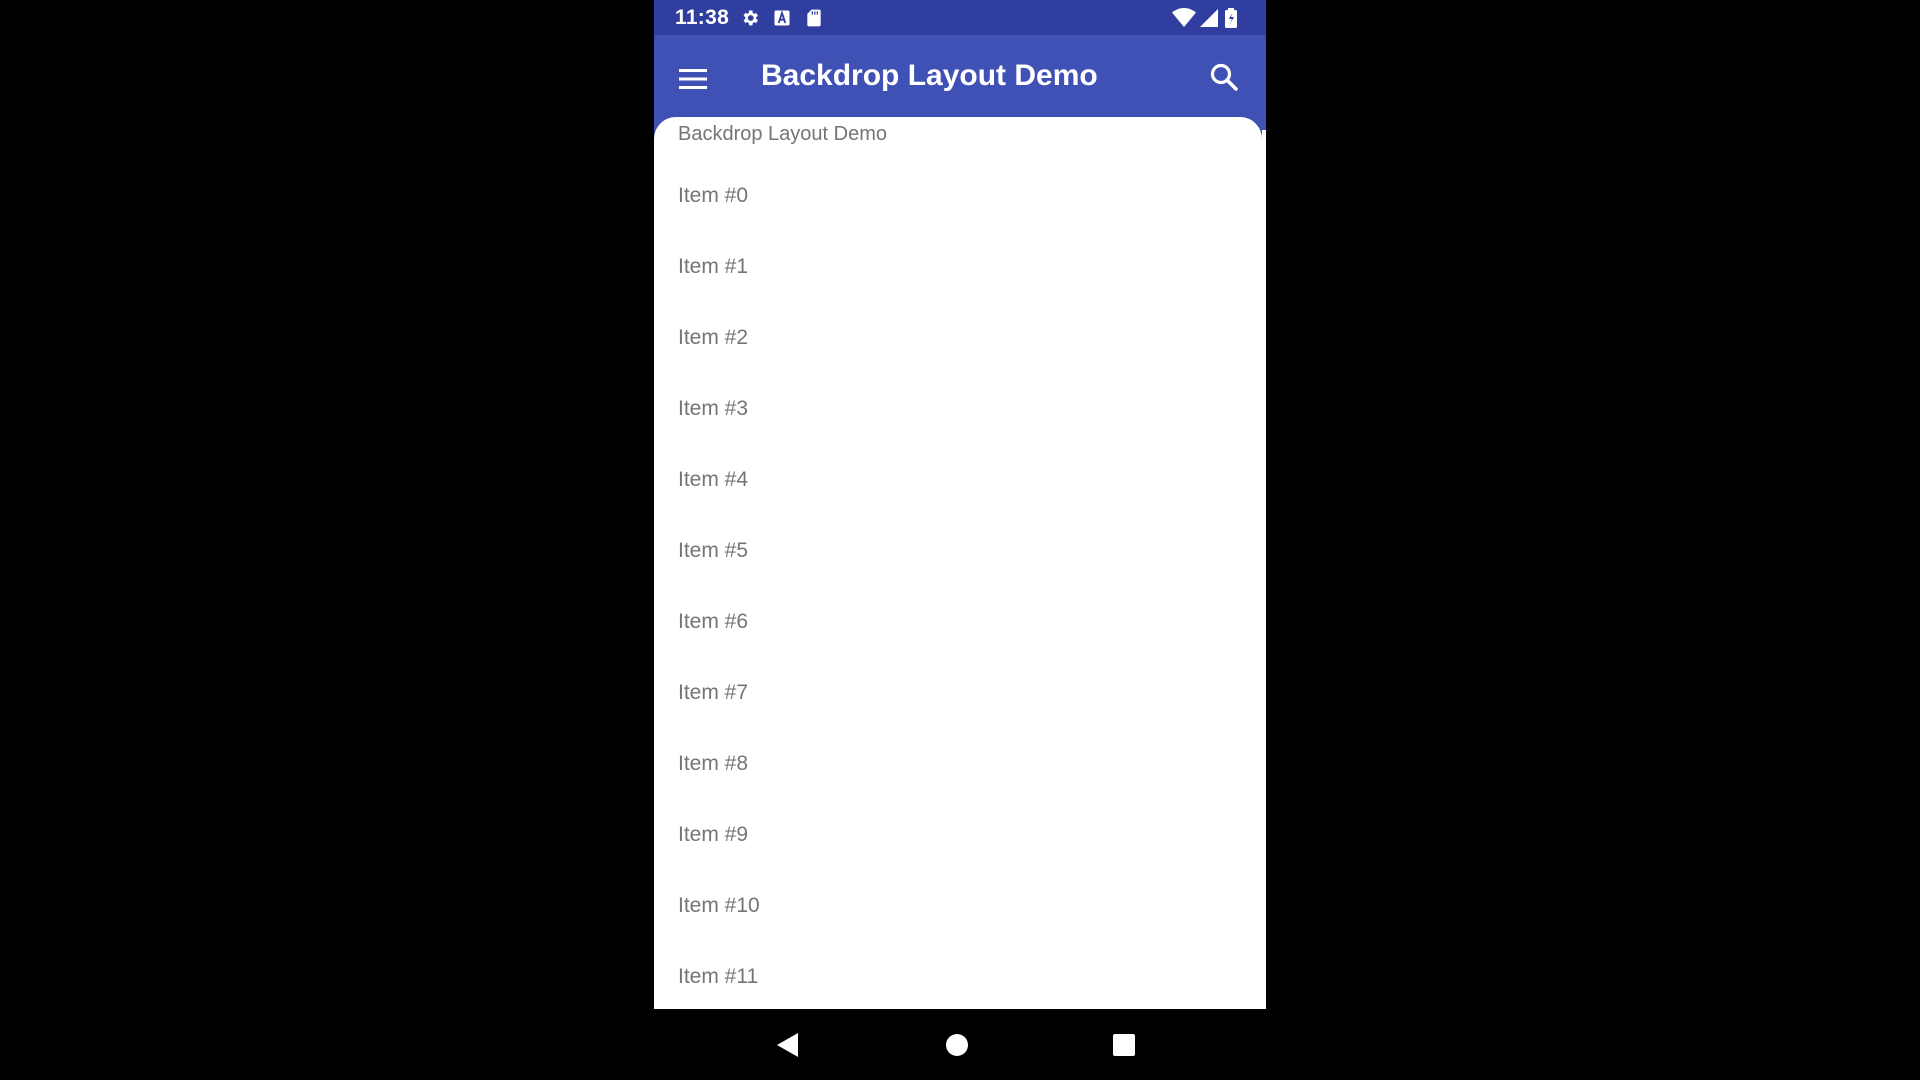  What do you see at coordinates (750, 18) in the screenshot?
I see `gear-icon` at bounding box center [750, 18].